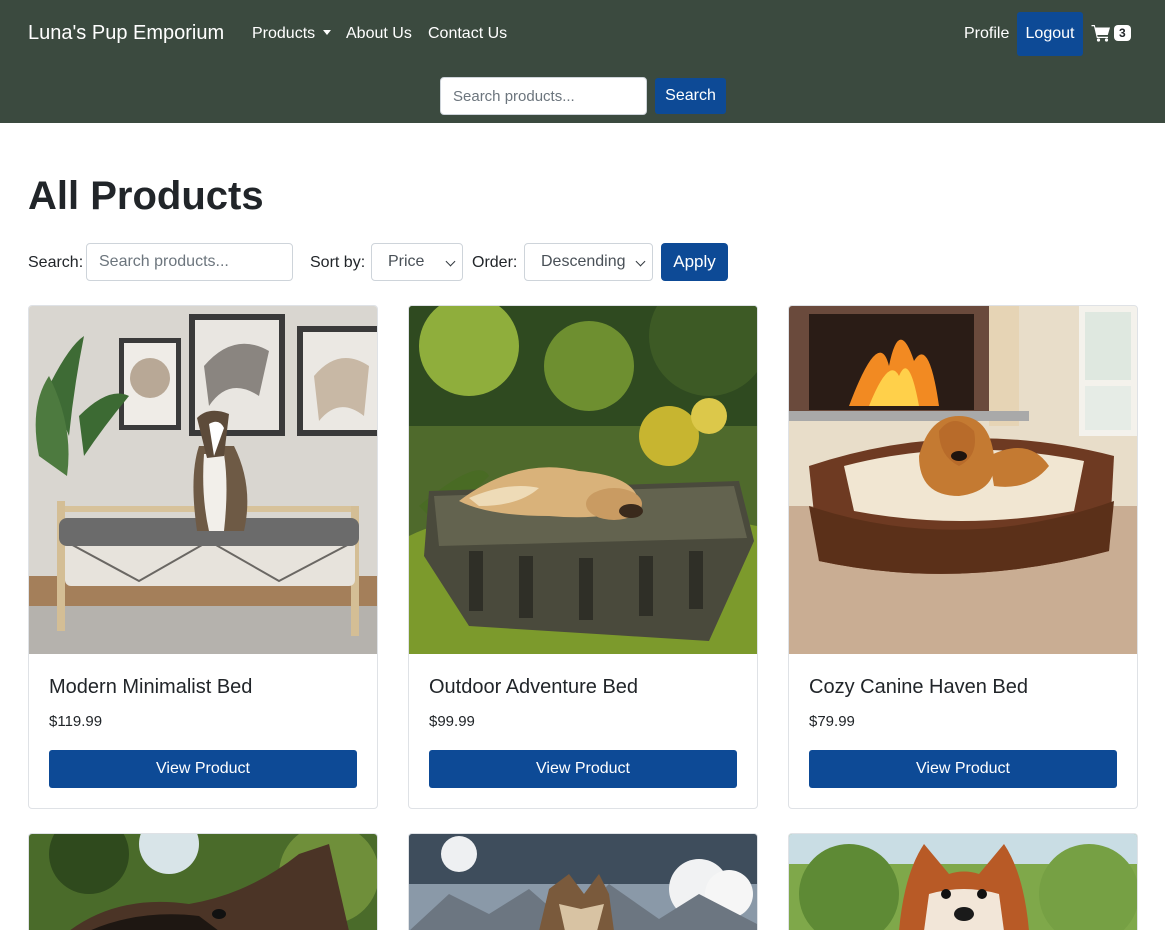 The height and width of the screenshot is (930, 1165). I want to click on nav-about-link: About Us, so click(379, 34).